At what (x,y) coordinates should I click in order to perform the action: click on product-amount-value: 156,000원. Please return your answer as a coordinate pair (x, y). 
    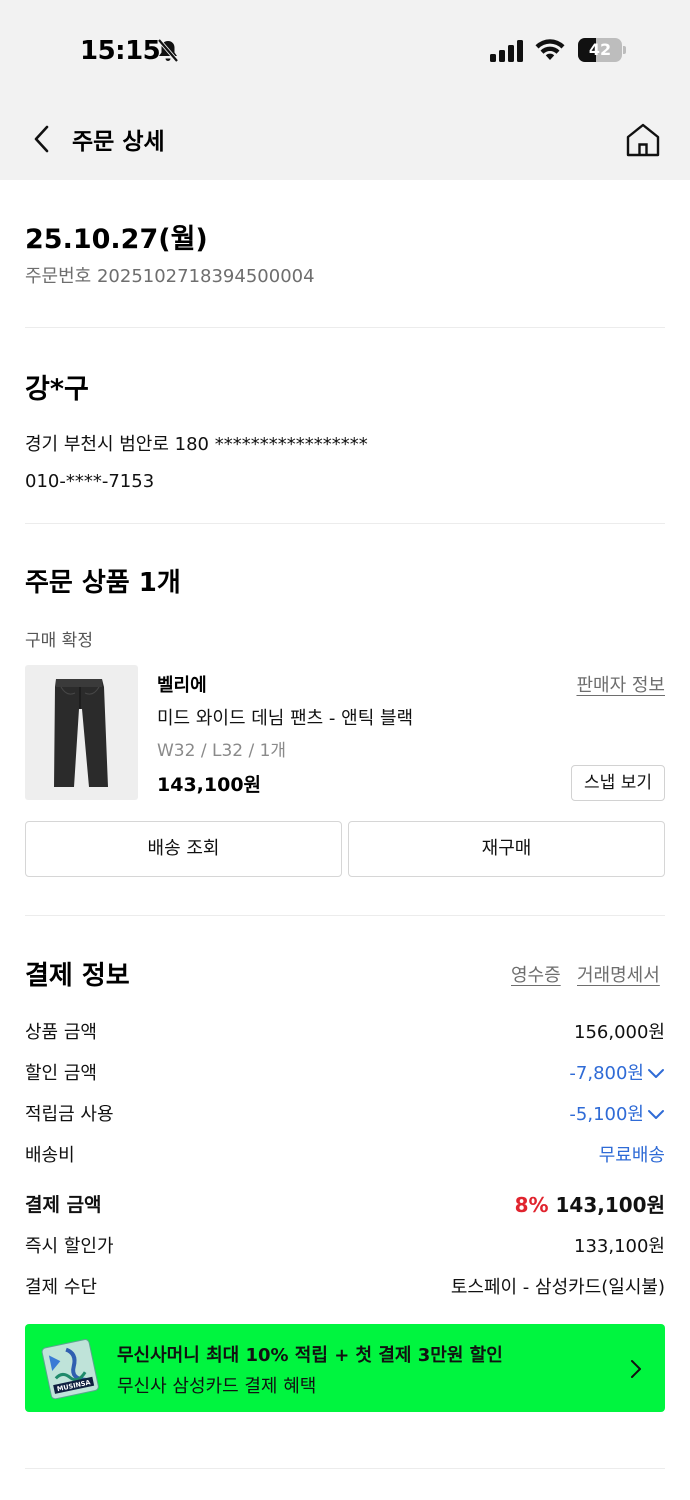
    Looking at the image, I should click on (619, 1032).